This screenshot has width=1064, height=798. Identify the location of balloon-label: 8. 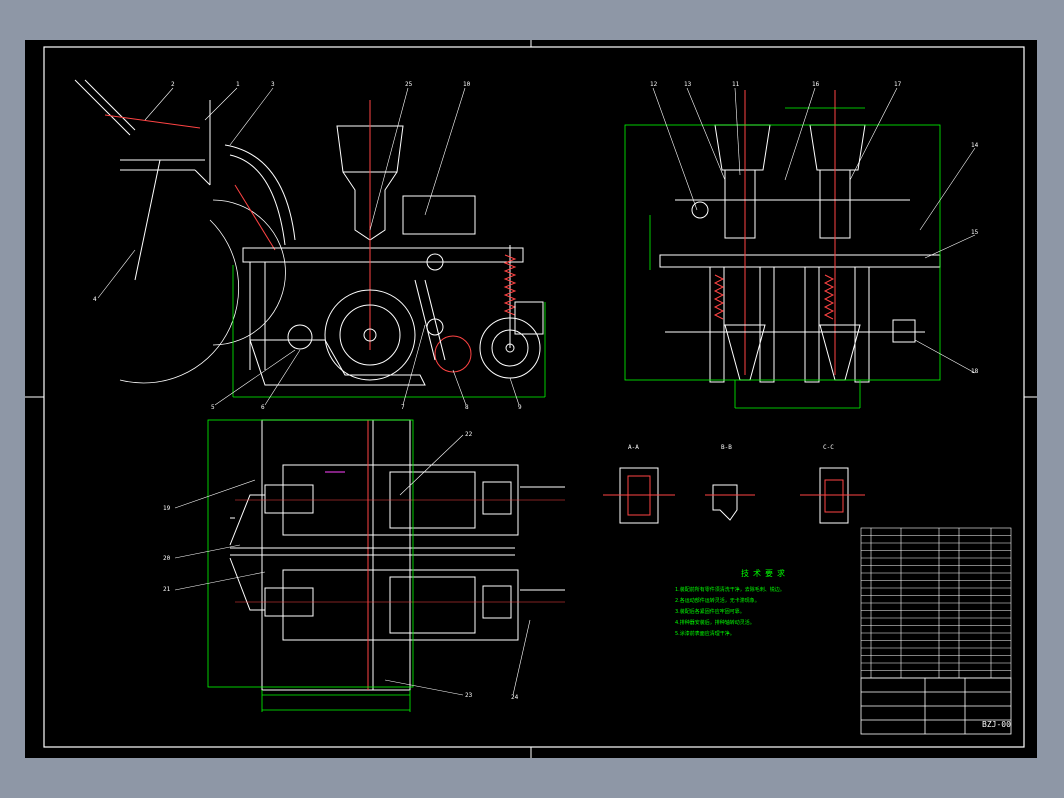
(467, 407).